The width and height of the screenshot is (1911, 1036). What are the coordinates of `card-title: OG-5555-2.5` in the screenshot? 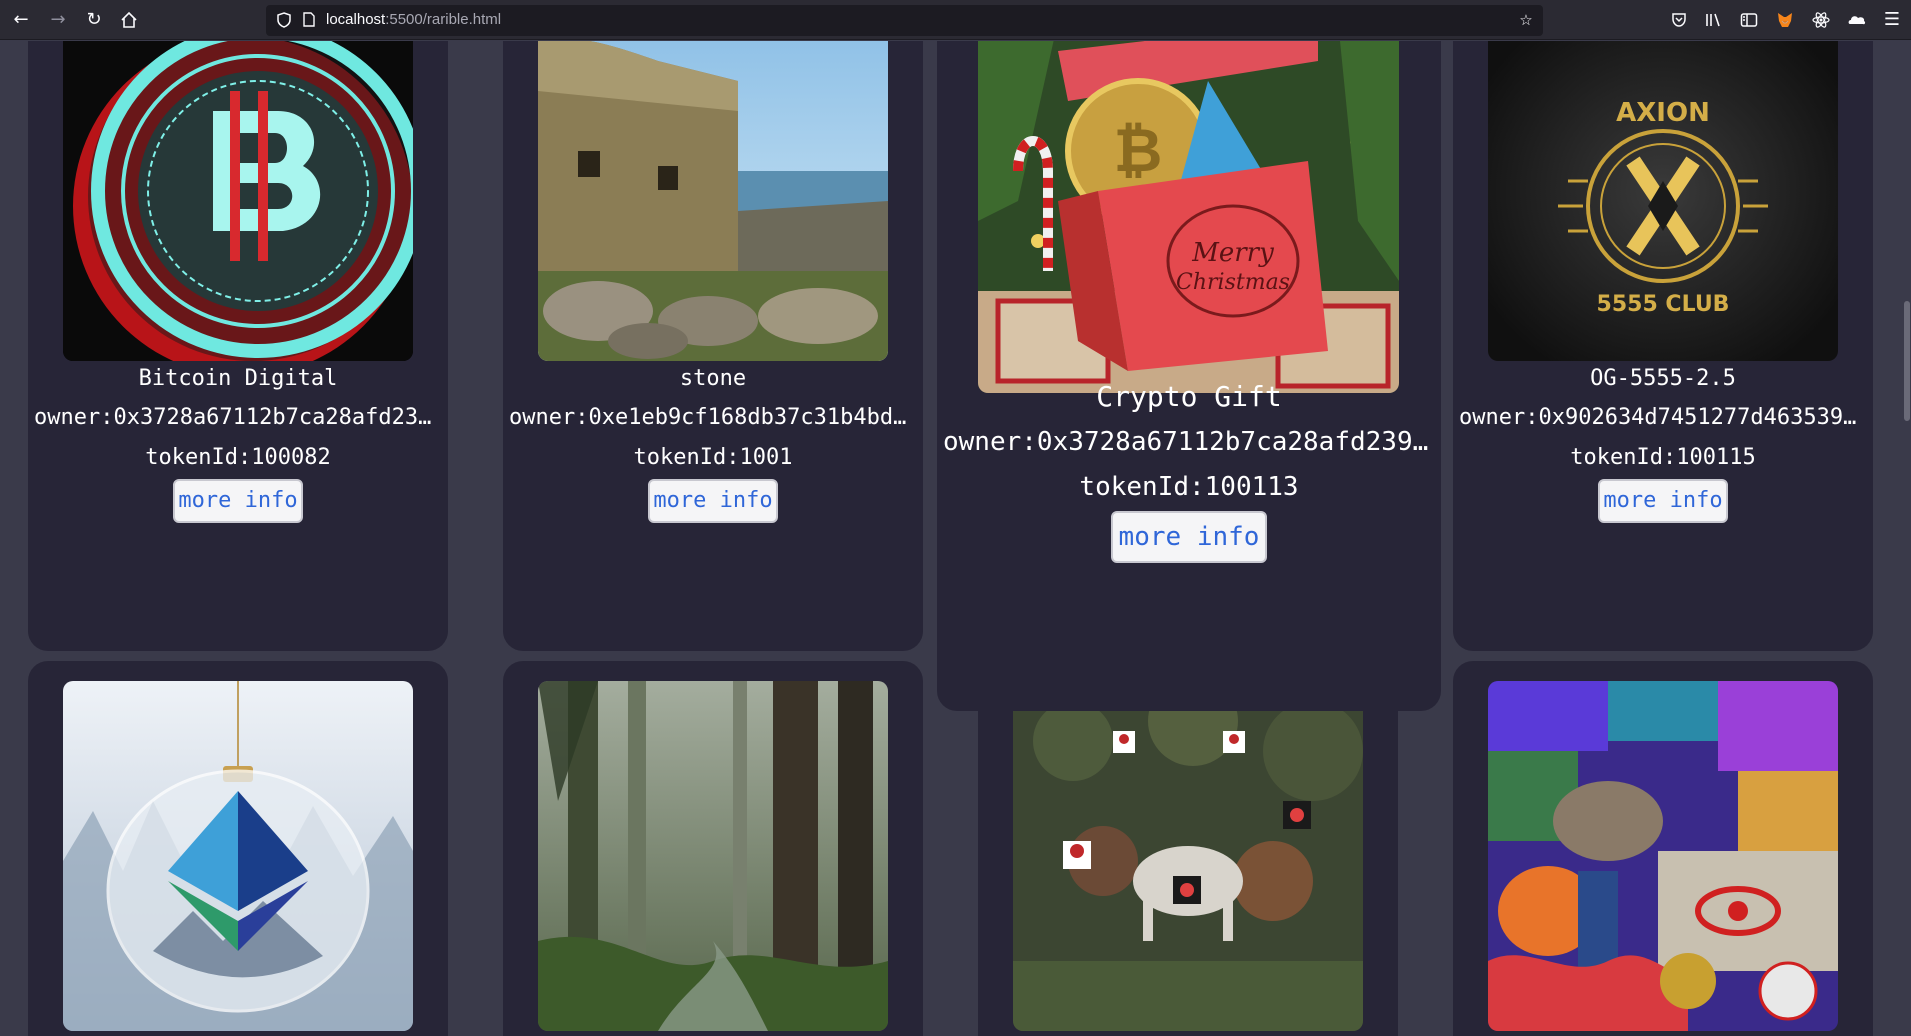 It's located at (1663, 378).